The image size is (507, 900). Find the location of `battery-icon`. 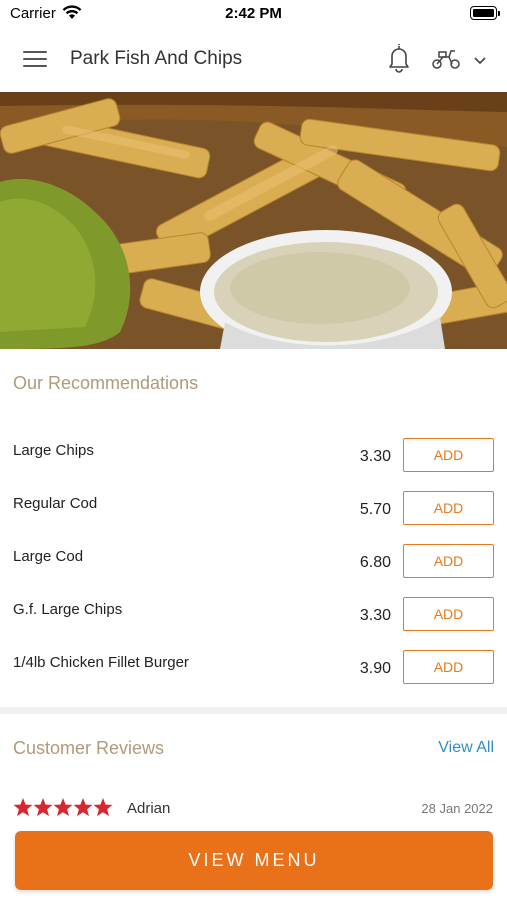

battery-icon is located at coordinates (485, 13).